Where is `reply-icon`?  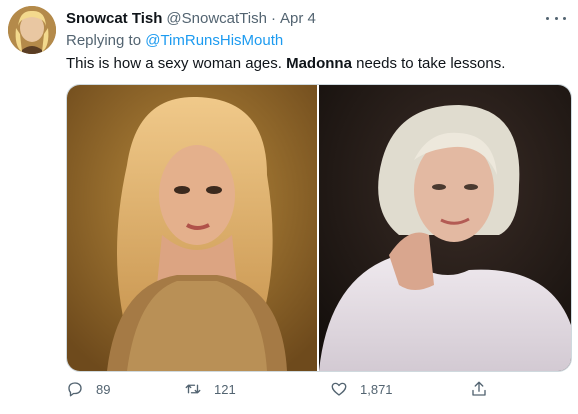 reply-icon is located at coordinates (75, 389).